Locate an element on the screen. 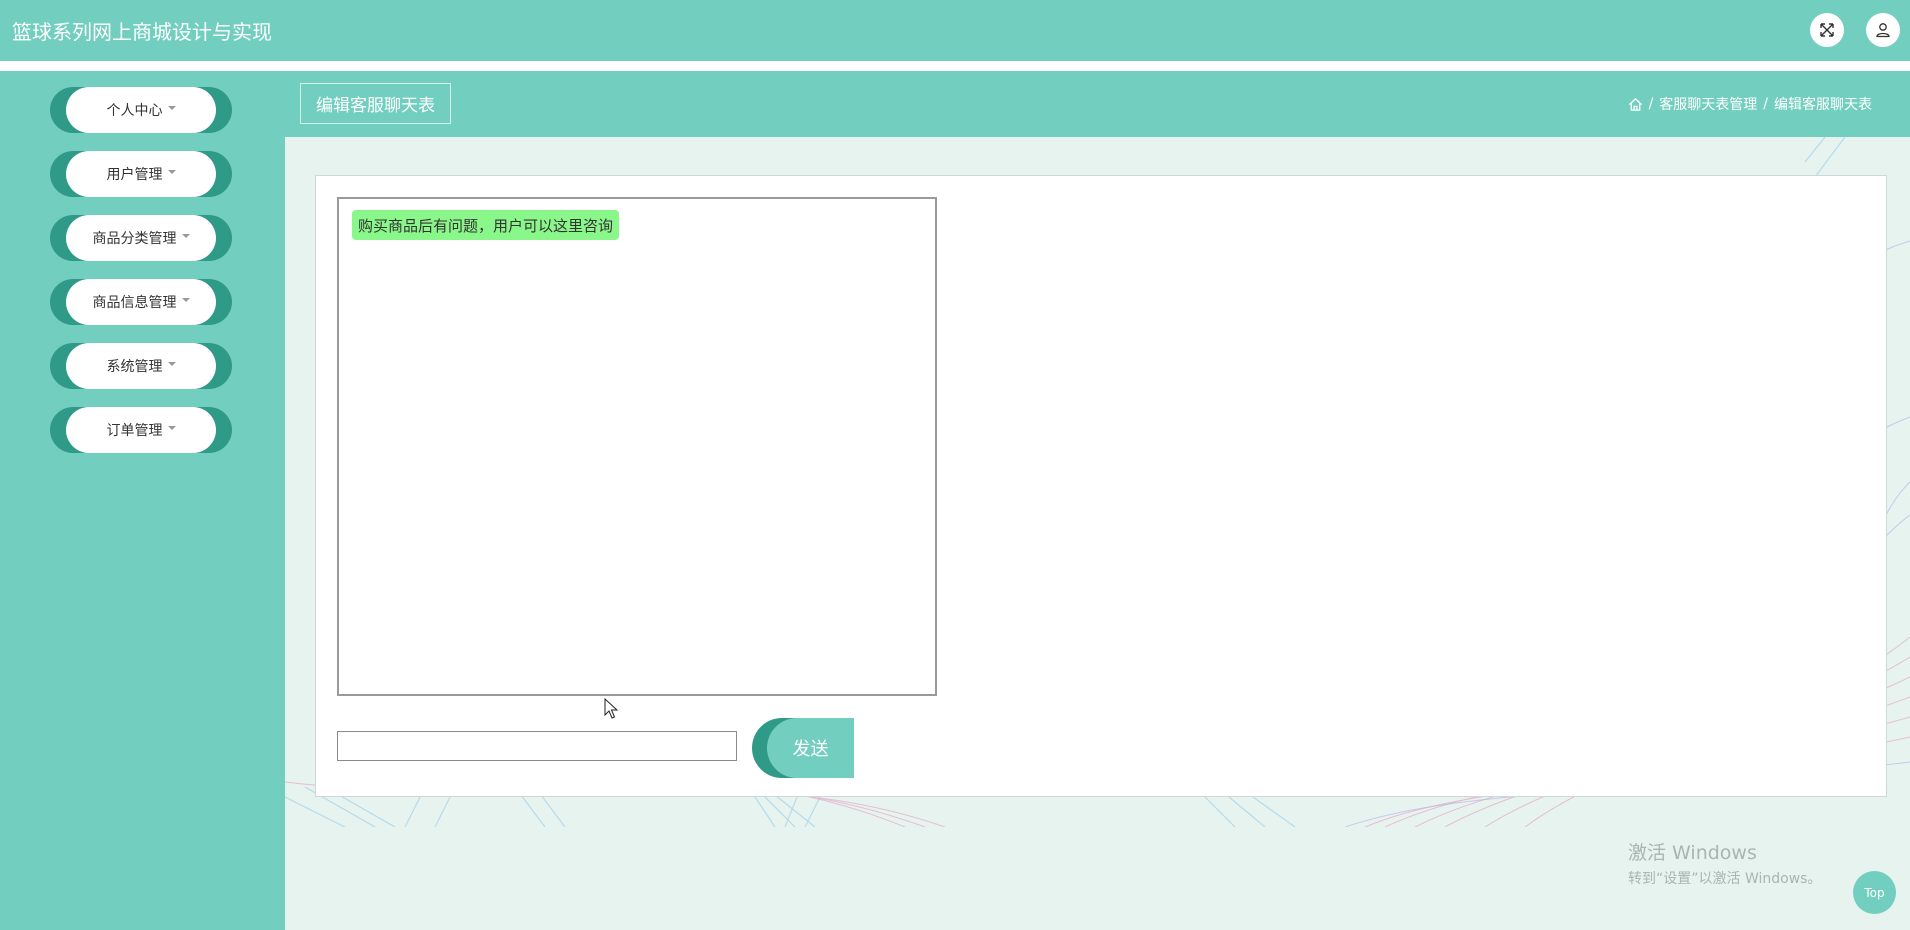  breadcrumb-item-current: 编辑客服聊天表 is located at coordinates (1823, 105).